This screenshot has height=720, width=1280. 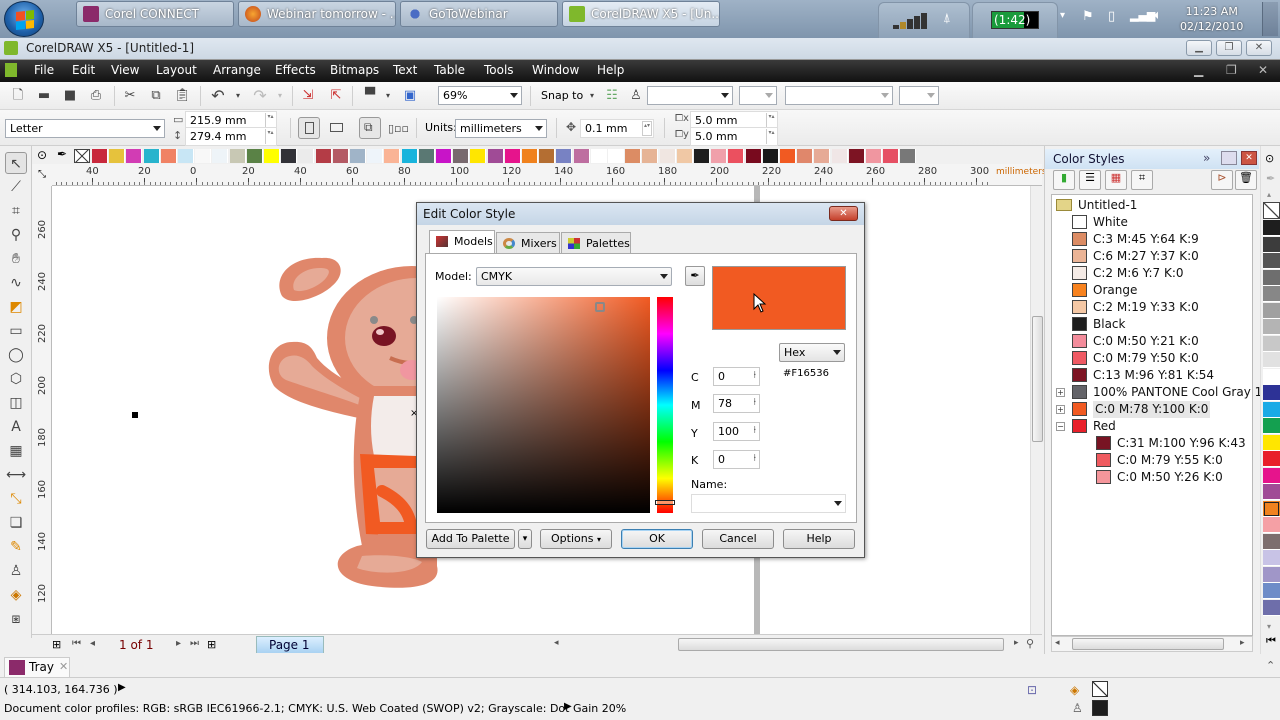 What do you see at coordinates (1269, 158) in the screenshot?
I see `palette-options-icon: ⊙` at bounding box center [1269, 158].